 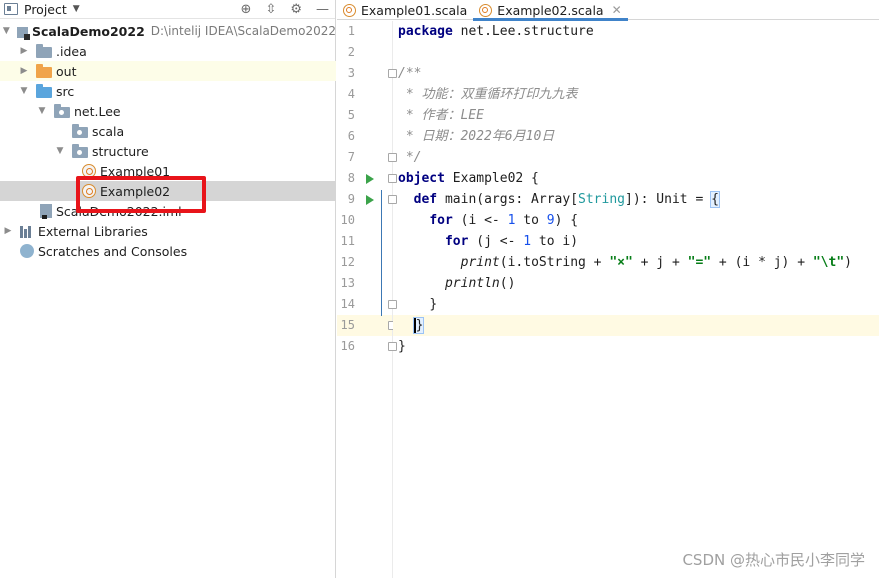 I want to click on highlight-annotation-box, so click(x=141, y=194).